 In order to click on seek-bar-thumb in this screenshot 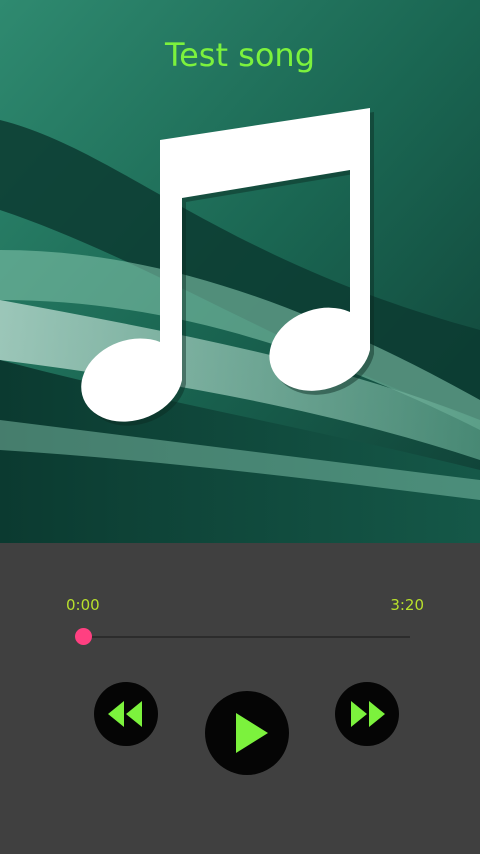, I will do `click(83, 636)`.